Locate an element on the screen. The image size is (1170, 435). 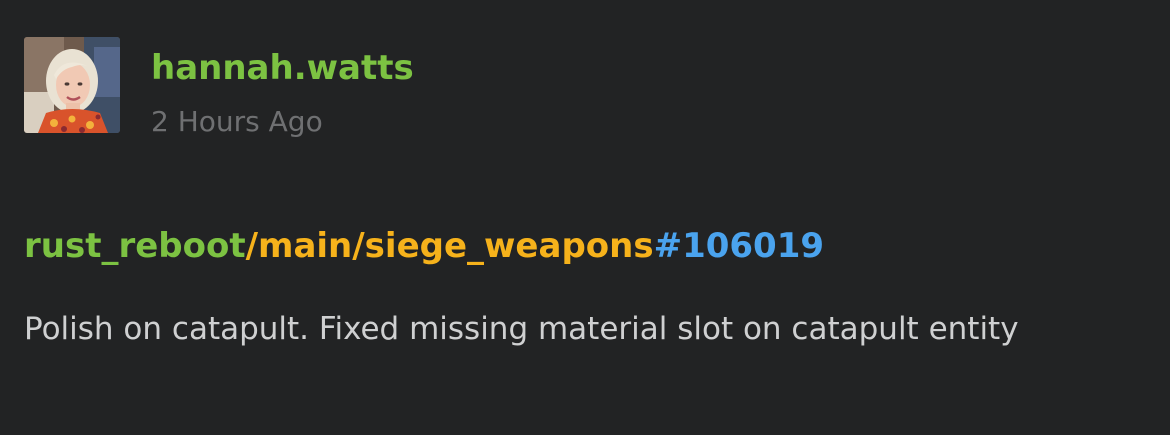
commit-project: rust_reboot is located at coordinates (135, 246).